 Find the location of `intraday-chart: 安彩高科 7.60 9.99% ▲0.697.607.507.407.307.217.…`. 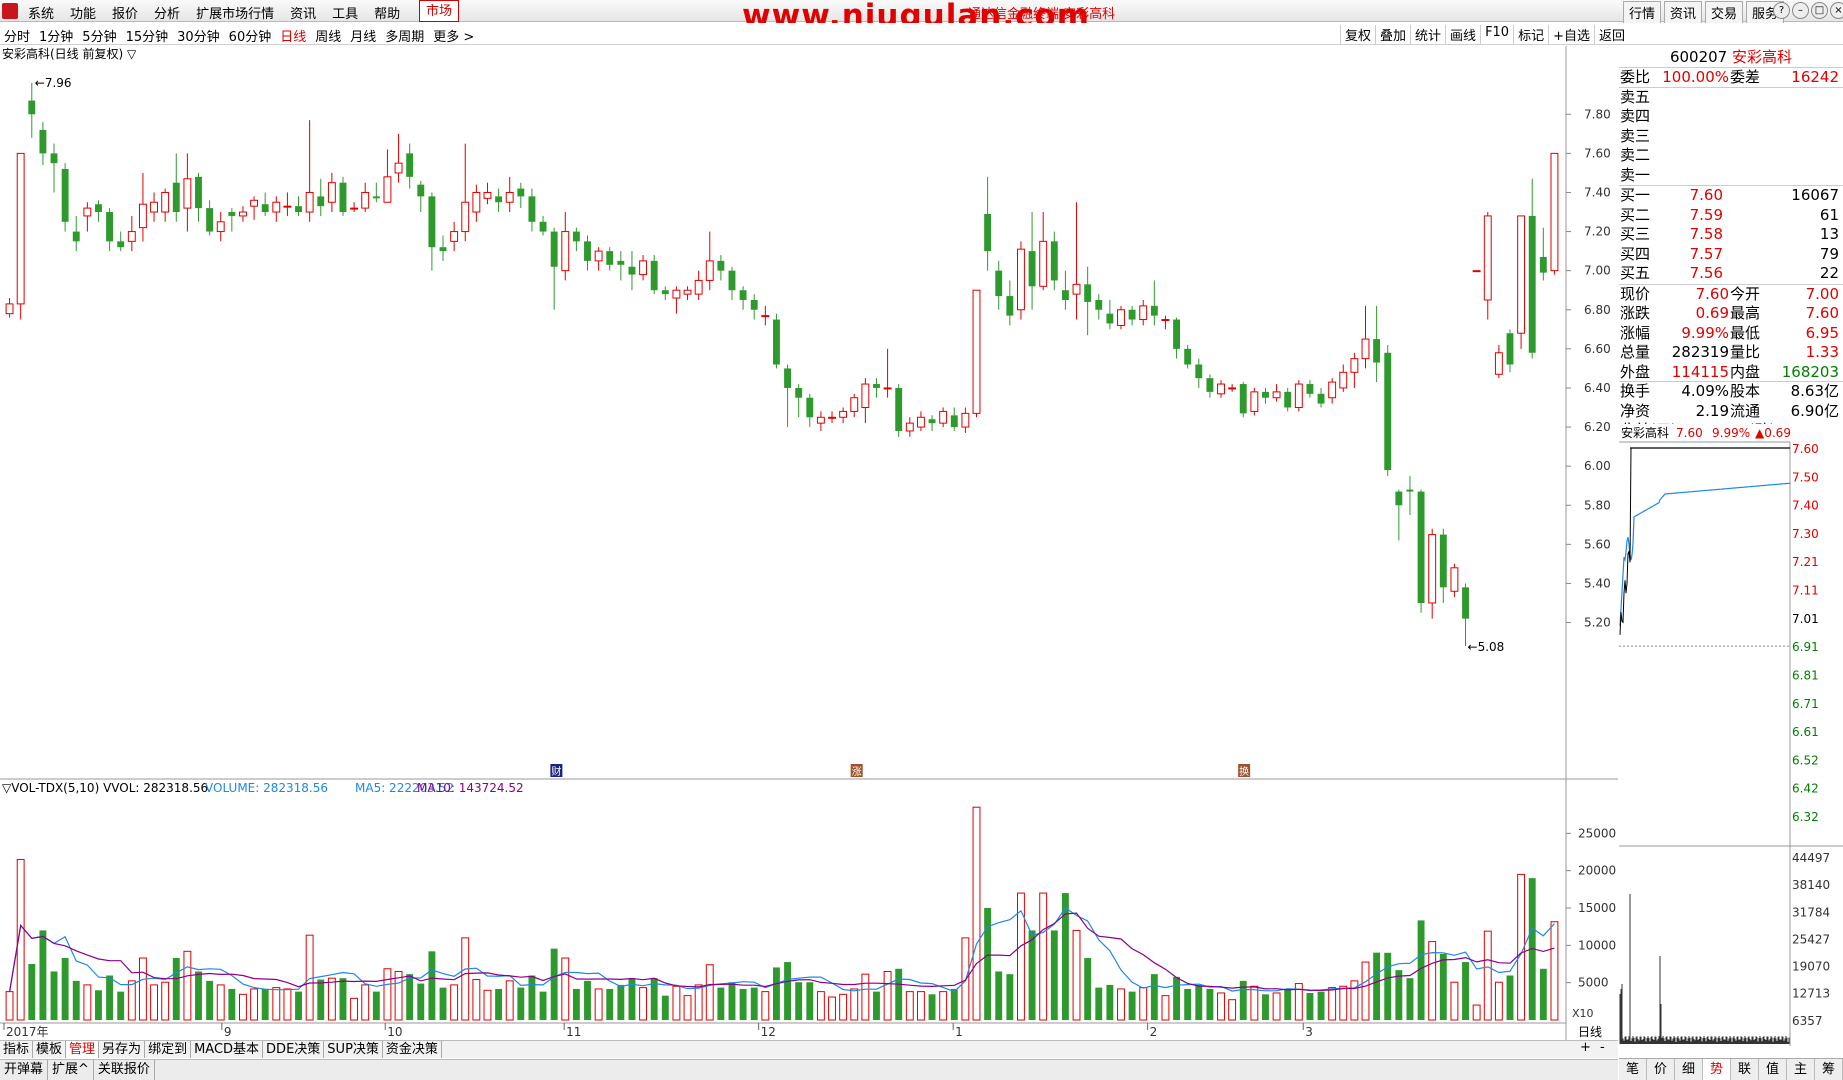

intraday-chart: 安彩高科 7.60 9.99% ▲0.697.607.507.407.307.217.… is located at coordinates (1731, 741).